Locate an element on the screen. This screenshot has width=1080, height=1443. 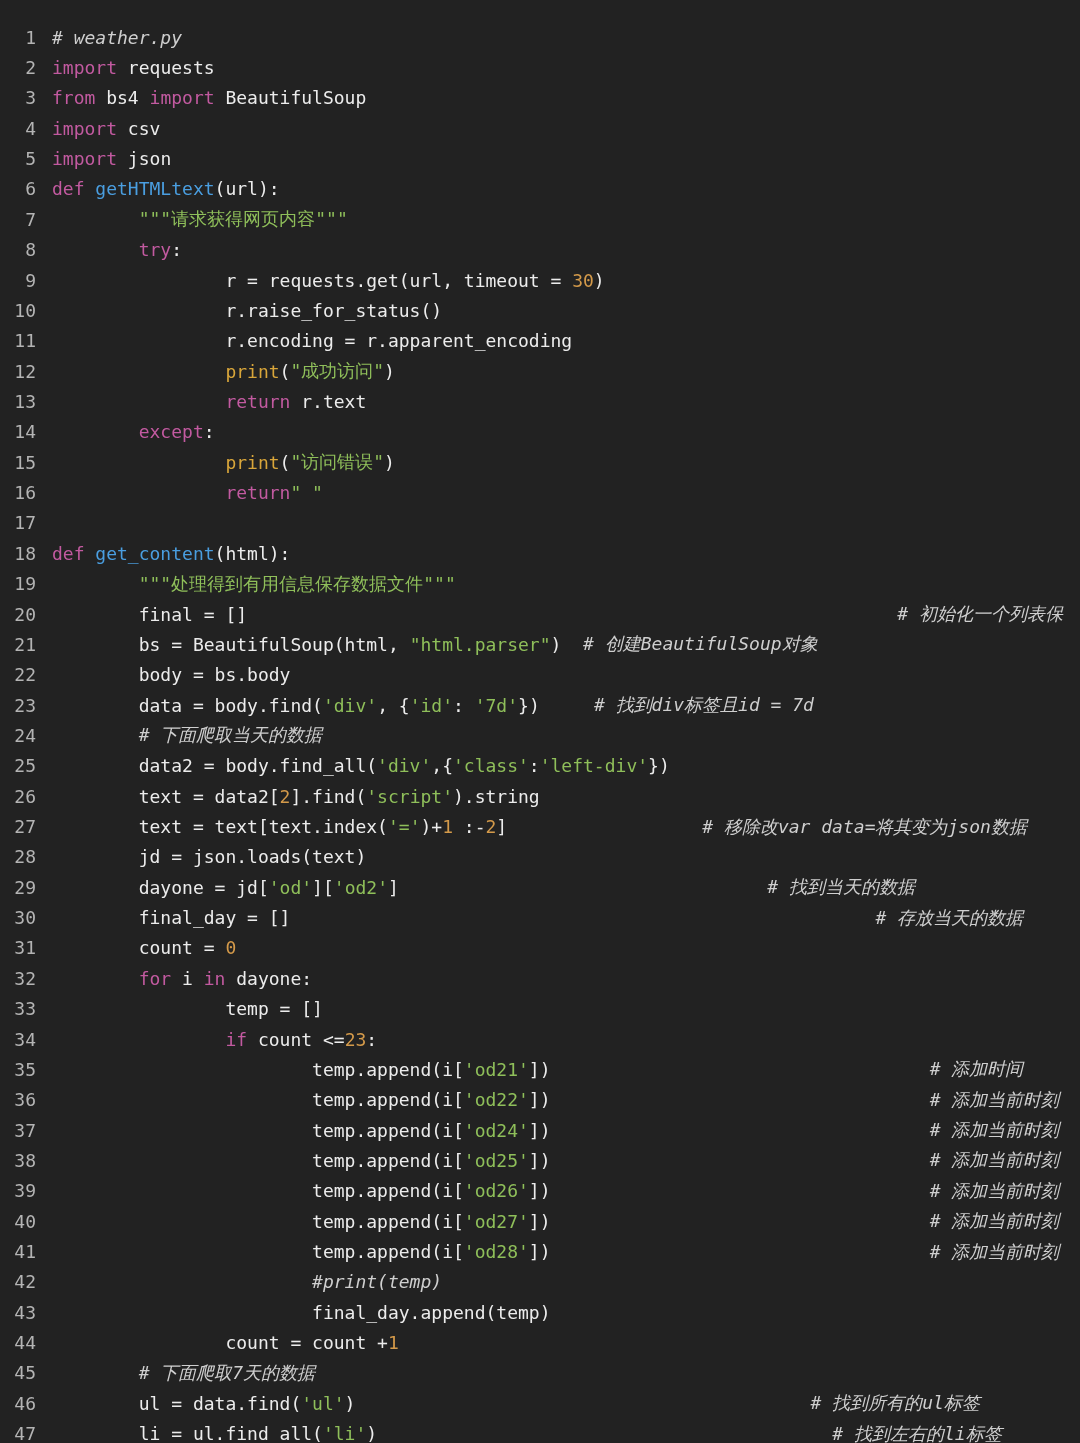
line-number: 23 is located at coordinates (24, 705).